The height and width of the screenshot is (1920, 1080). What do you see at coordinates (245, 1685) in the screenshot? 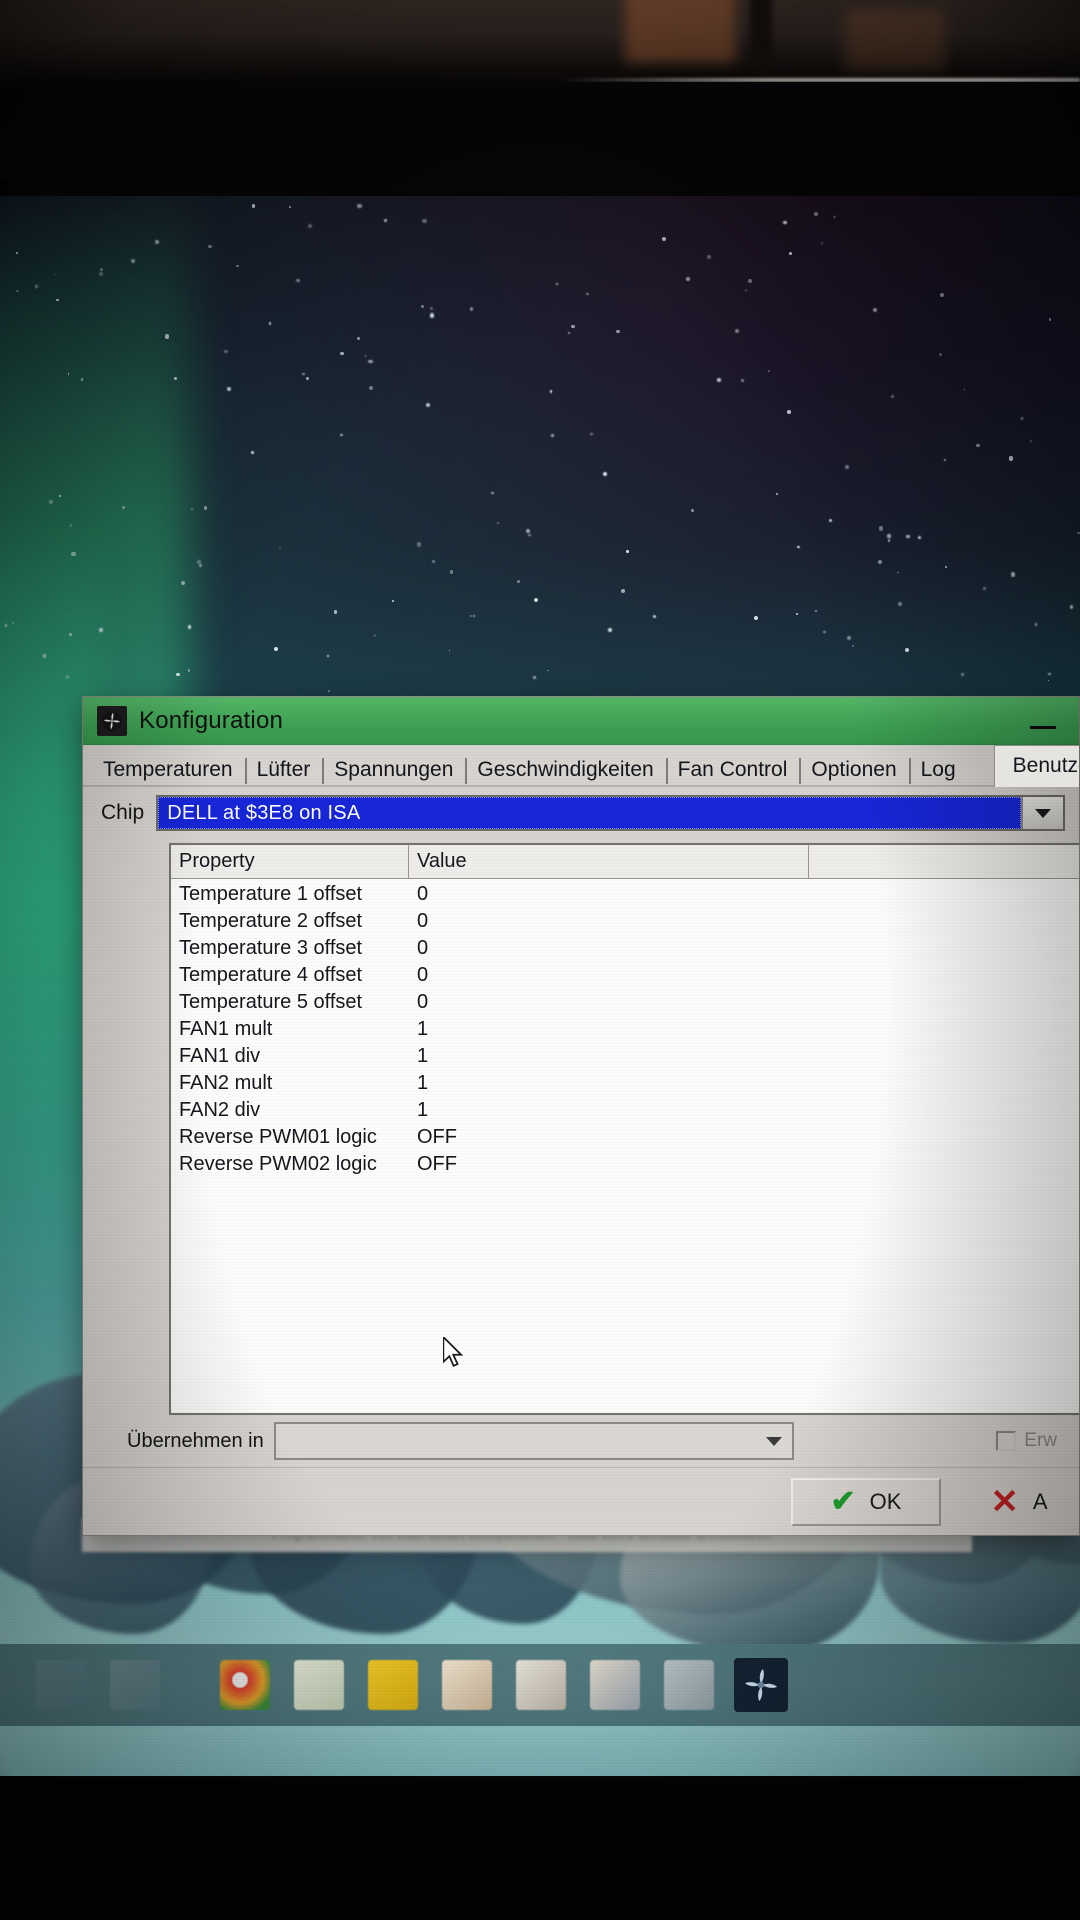
I see `chrome-icon` at bounding box center [245, 1685].